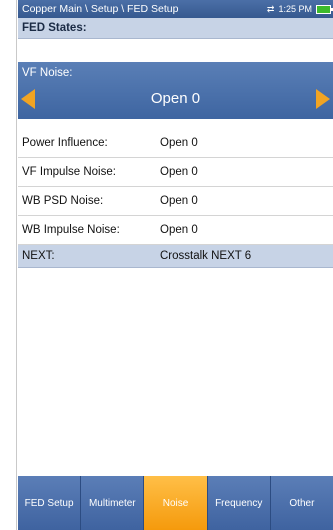  What do you see at coordinates (54, 28) in the screenshot?
I see `fed-states-label: FED States:` at bounding box center [54, 28].